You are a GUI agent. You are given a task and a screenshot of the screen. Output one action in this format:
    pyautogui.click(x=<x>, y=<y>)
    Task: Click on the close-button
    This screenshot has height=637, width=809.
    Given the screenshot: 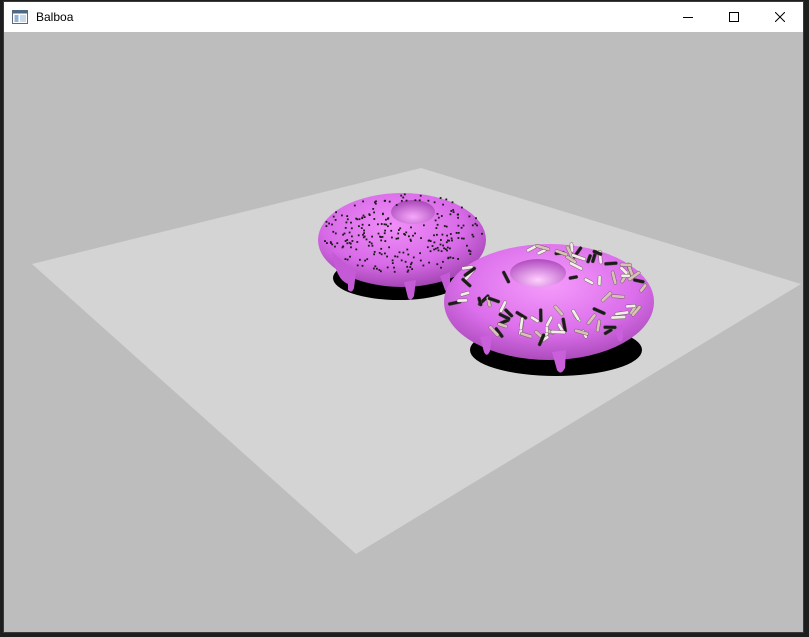 What is the action you would take?
    pyautogui.click(x=780, y=17)
    